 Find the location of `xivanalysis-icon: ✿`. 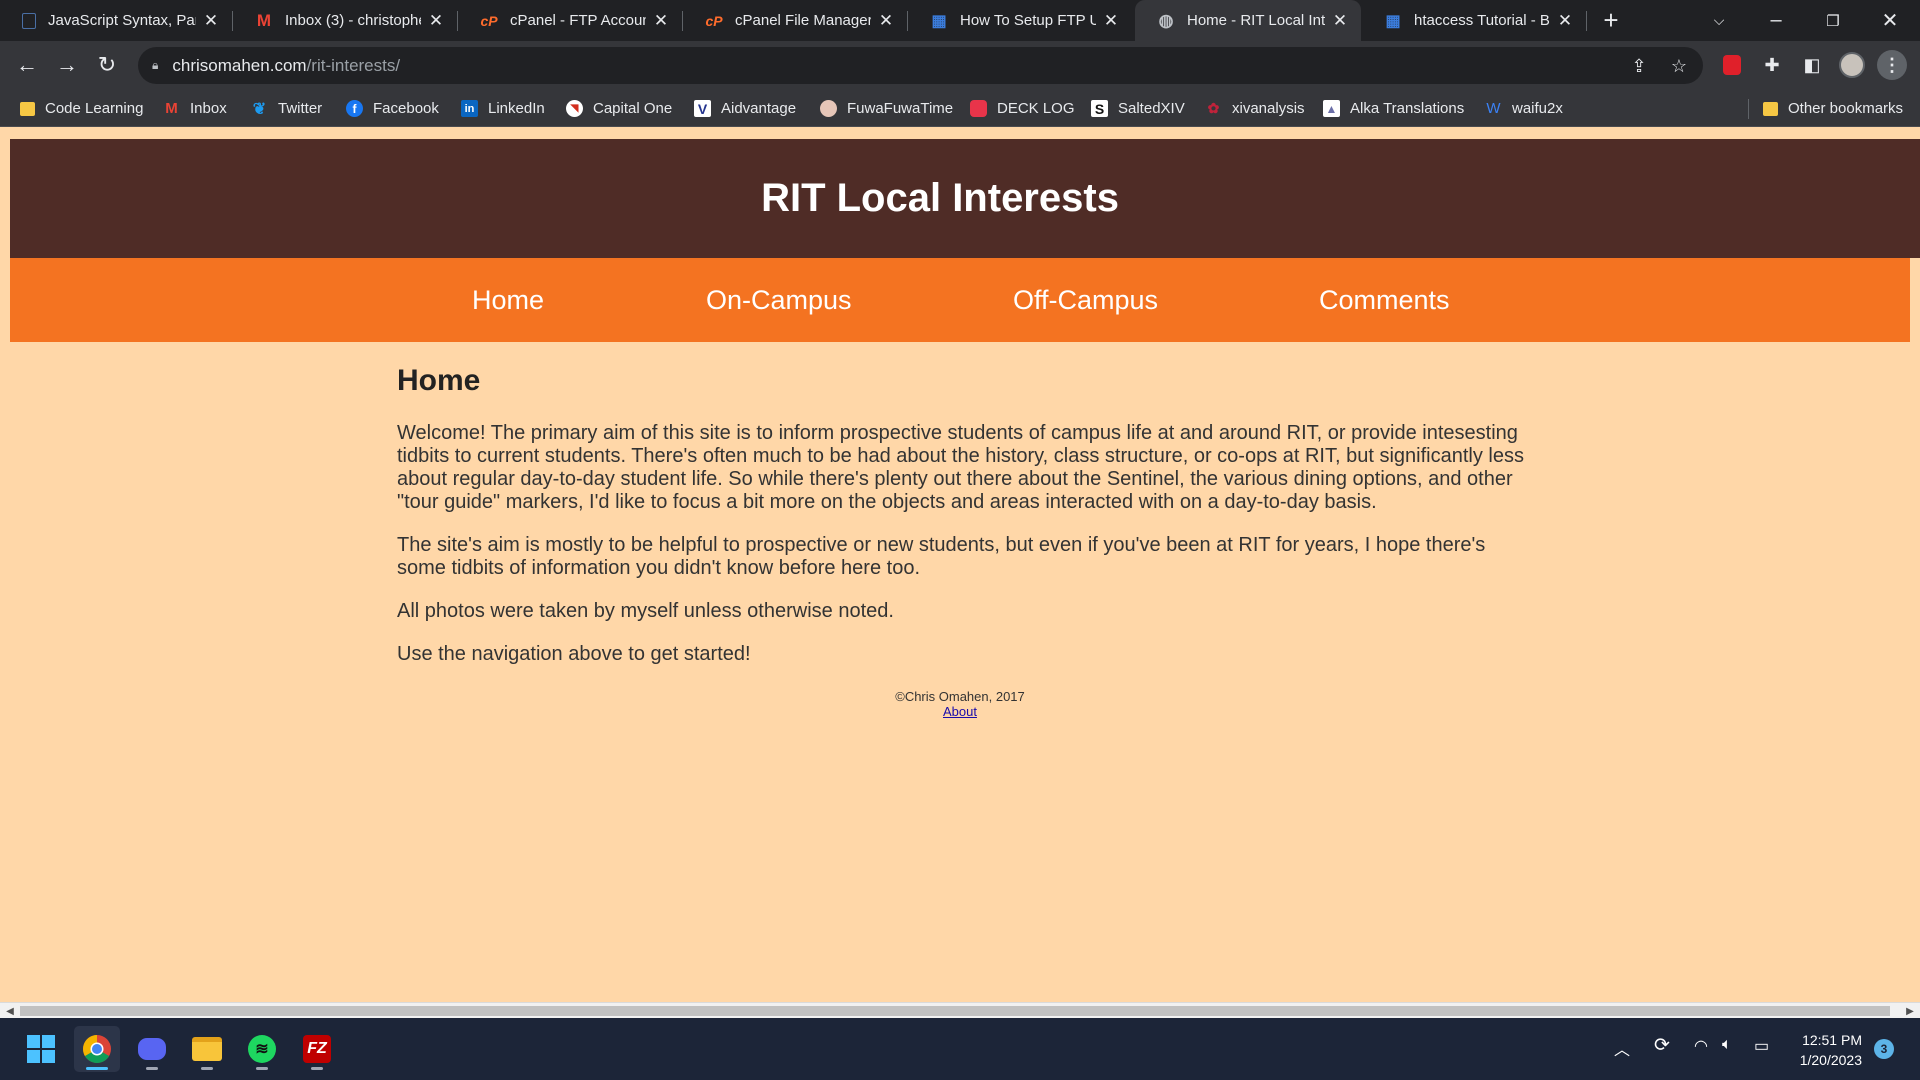

xivanalysis-icon: ✿ is located at coordinates (1213, 108).